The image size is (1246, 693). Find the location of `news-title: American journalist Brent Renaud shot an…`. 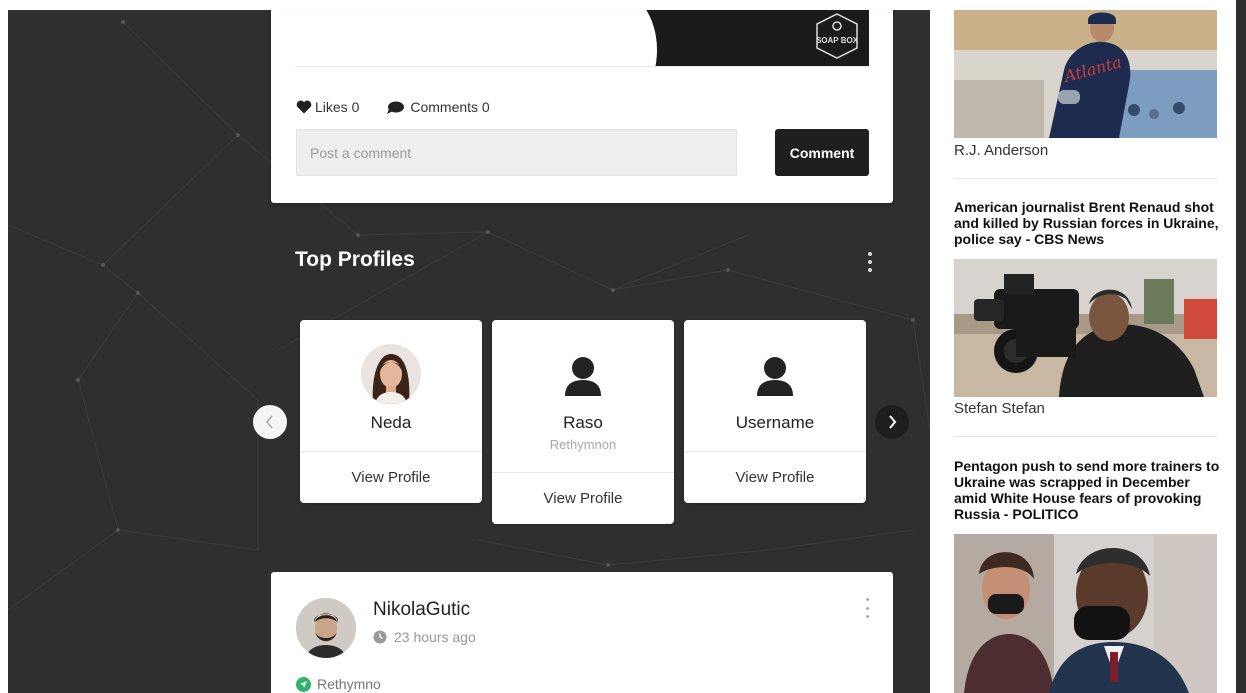

news-title: American journalist Brent Renaud shot an… is located at coordinates (1088, 223).